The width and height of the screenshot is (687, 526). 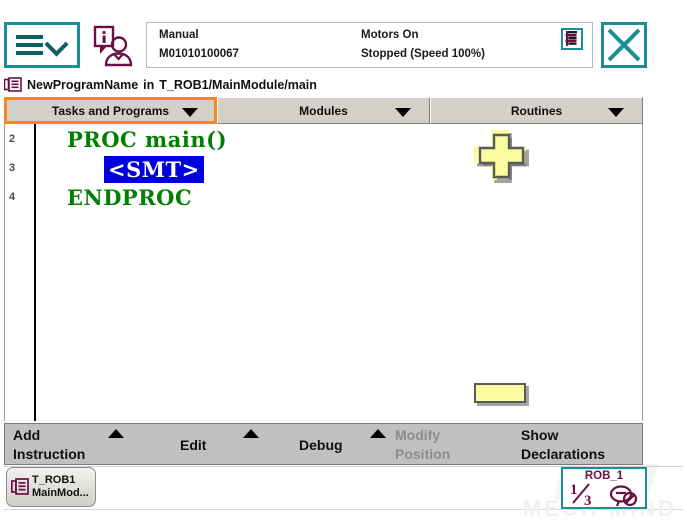 I want to click on toolbar-label-line1: Debug, so click(x=321, y=445).